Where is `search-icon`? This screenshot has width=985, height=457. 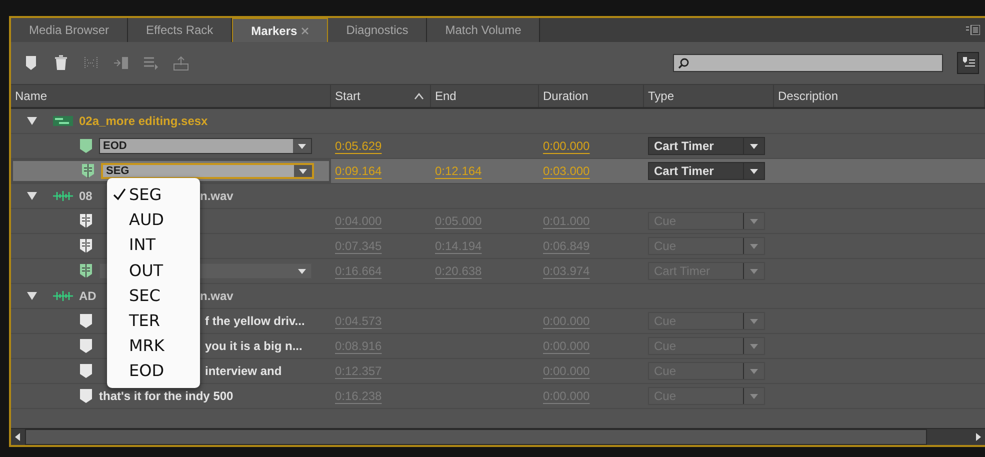 search-icon is located at coordinates (683, 63).